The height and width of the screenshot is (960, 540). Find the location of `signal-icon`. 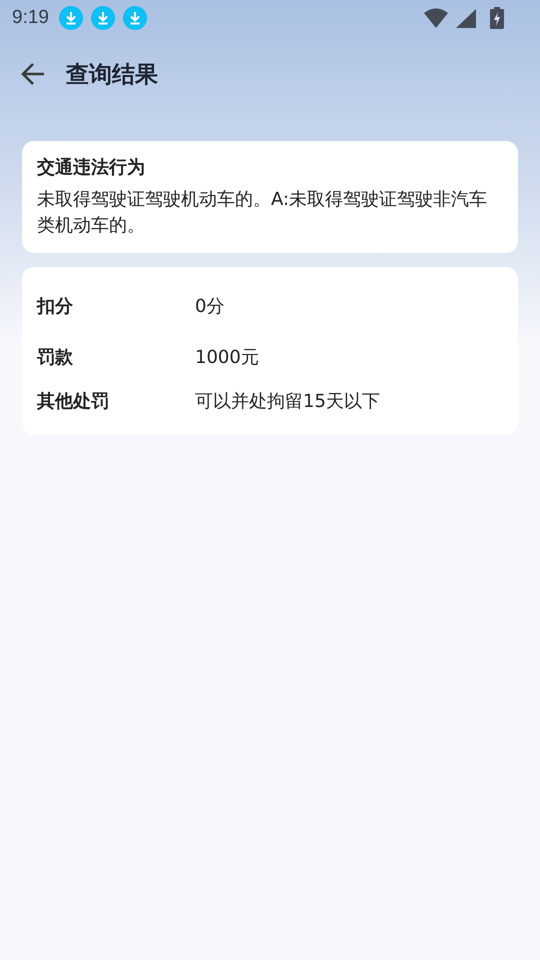

signal-icon is located at coordinates (466, 18).